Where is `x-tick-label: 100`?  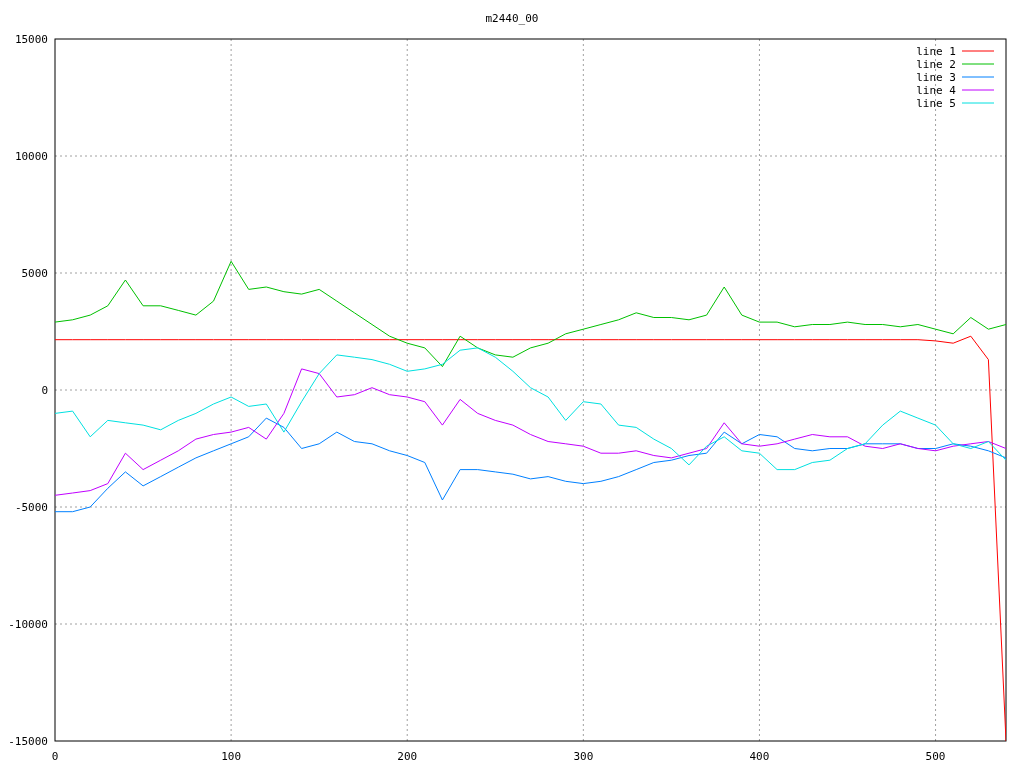 x-tick-label: 100 is located at coordinates (231, 756).